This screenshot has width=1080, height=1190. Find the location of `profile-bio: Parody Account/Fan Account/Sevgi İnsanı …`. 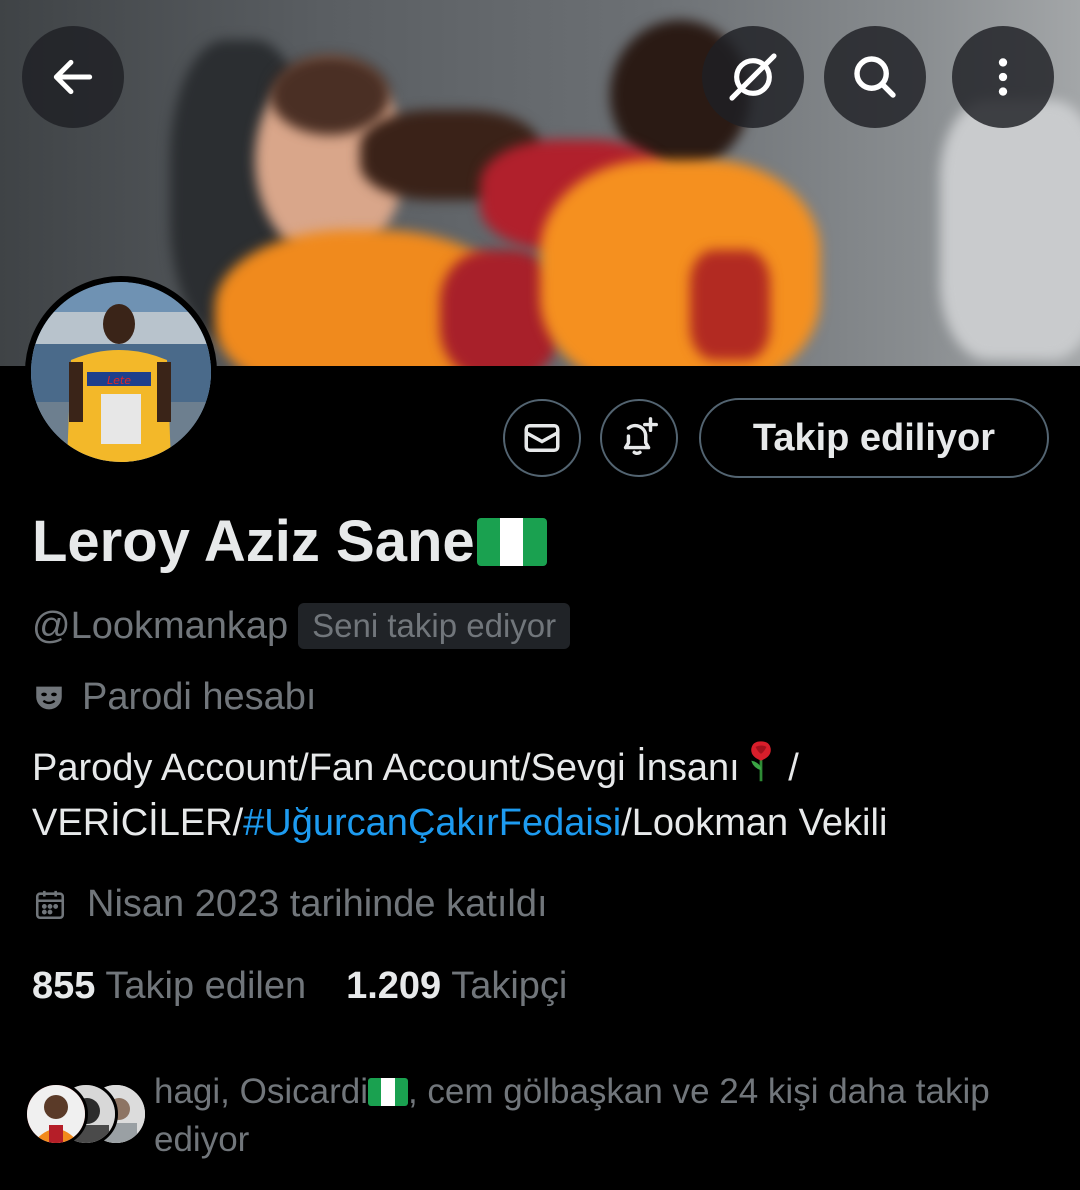

profile-bio: Parody Account/Fan Account/Sevgi İnsanı … is located at coordinates (542, 795).